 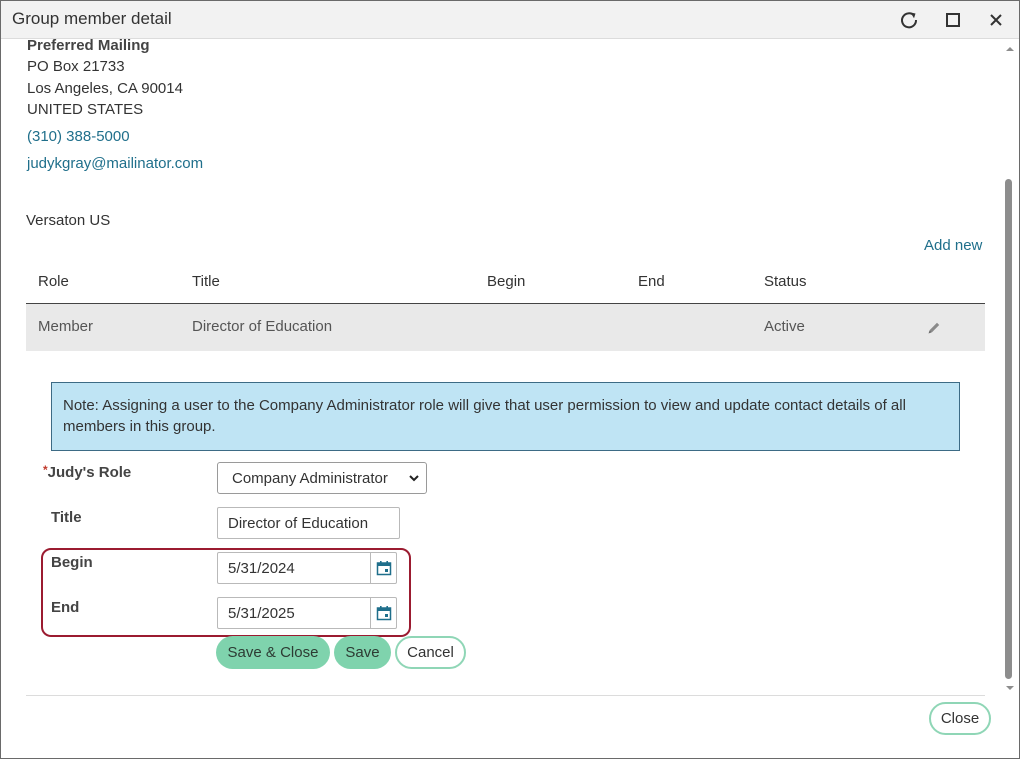 What do you see at coordinates (68, 220) in the screenshot?
I see `organization-name: Versaton US` at bounding box center [68, 220].